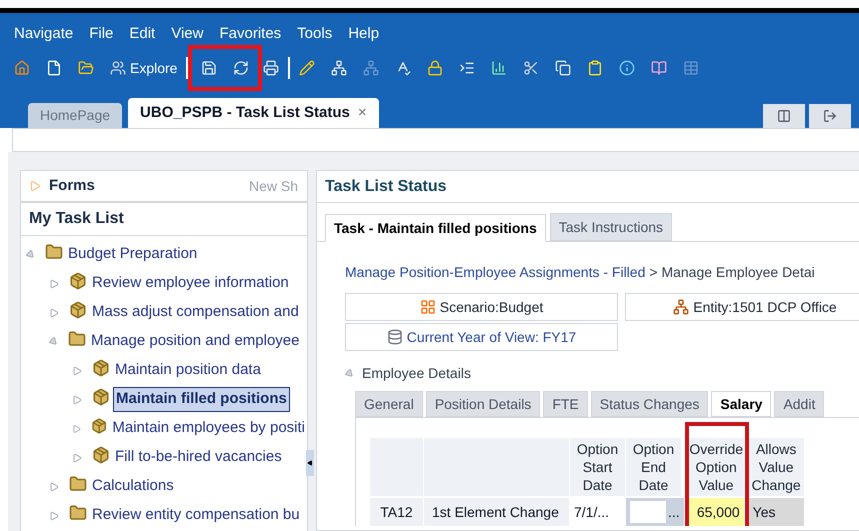  What do you see at coordinates (435, 68) in the screenshot?
I see `lock-icon` at bounding box center [435, 68].